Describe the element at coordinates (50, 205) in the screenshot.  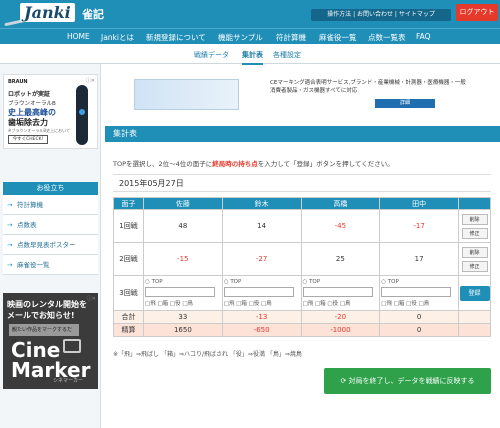
I see `help-link-fu-calc: 符計算機` at that location.